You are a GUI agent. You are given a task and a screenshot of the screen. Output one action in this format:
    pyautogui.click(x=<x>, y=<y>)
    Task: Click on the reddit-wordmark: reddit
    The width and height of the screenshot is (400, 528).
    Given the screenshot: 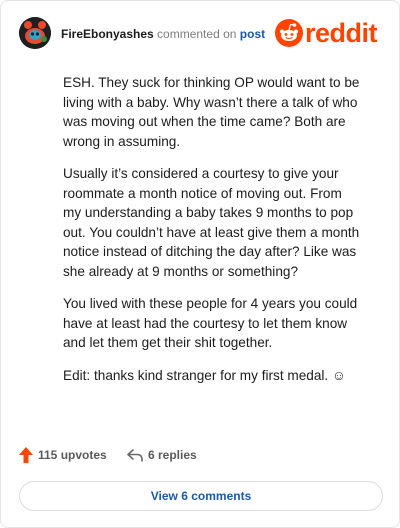 What is the action you would take?
    pyautogui.click(x=341, y=33)
    